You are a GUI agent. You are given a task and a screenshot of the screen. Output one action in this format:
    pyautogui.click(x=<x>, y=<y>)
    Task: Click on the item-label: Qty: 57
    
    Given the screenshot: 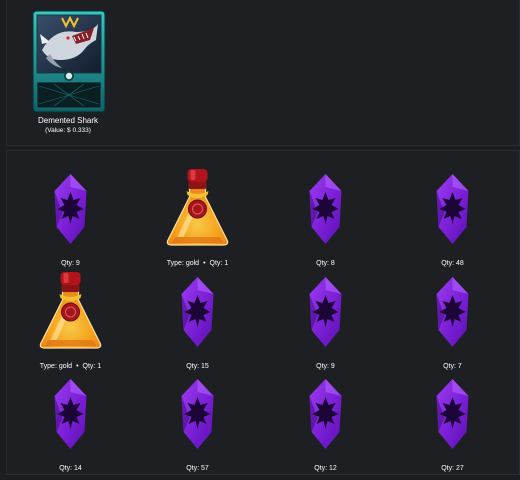 What is the action you would take?
    pyautogui.click(x=197, y=468)
    